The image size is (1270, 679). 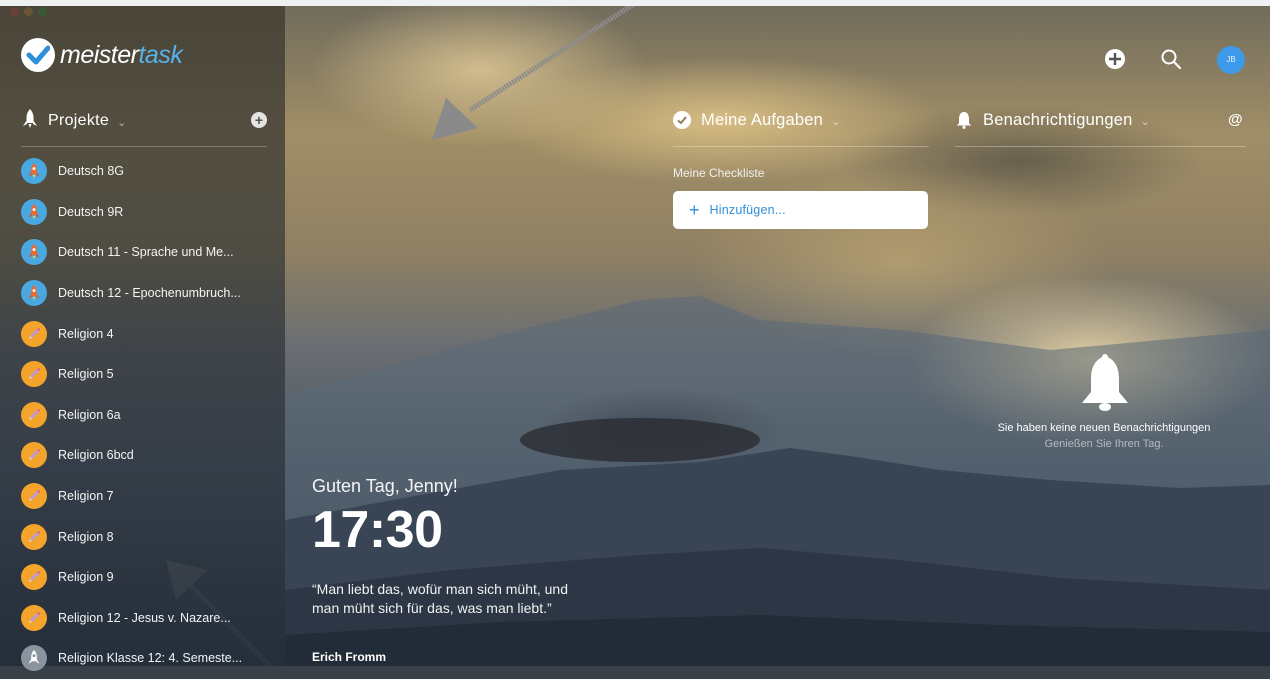 What do you see at coordinates (1231, 60) in the screenshot?
I see `user-avatar: JB` at bounding box center [1231, 60].